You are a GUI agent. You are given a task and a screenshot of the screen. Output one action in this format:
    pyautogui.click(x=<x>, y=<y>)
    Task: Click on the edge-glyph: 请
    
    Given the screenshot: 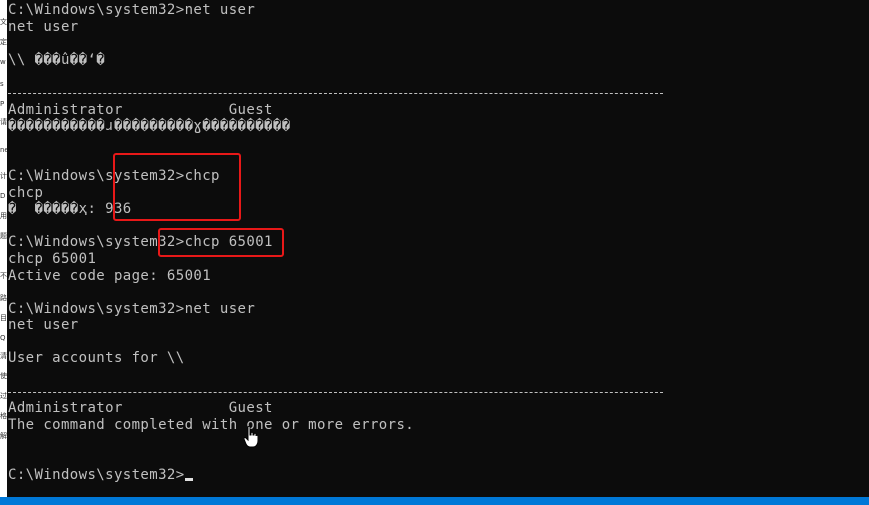 What is the action you would take?
    pyautogui.click(x=3, y=122)
    